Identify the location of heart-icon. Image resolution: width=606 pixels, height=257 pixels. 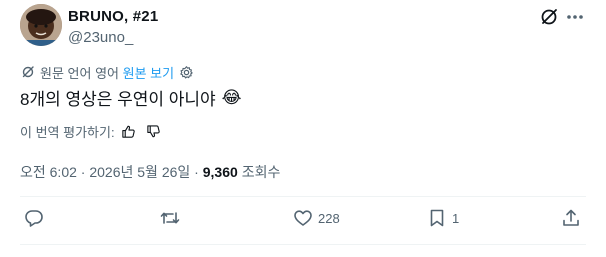
(303, 218).